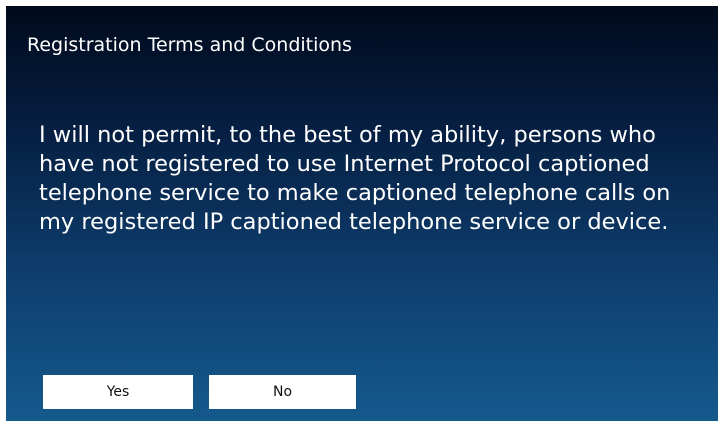  Describe the element at coordinates (189, 45) in the screenshot. I see `dialog-title: Registration Terms and Conditions` at that location.